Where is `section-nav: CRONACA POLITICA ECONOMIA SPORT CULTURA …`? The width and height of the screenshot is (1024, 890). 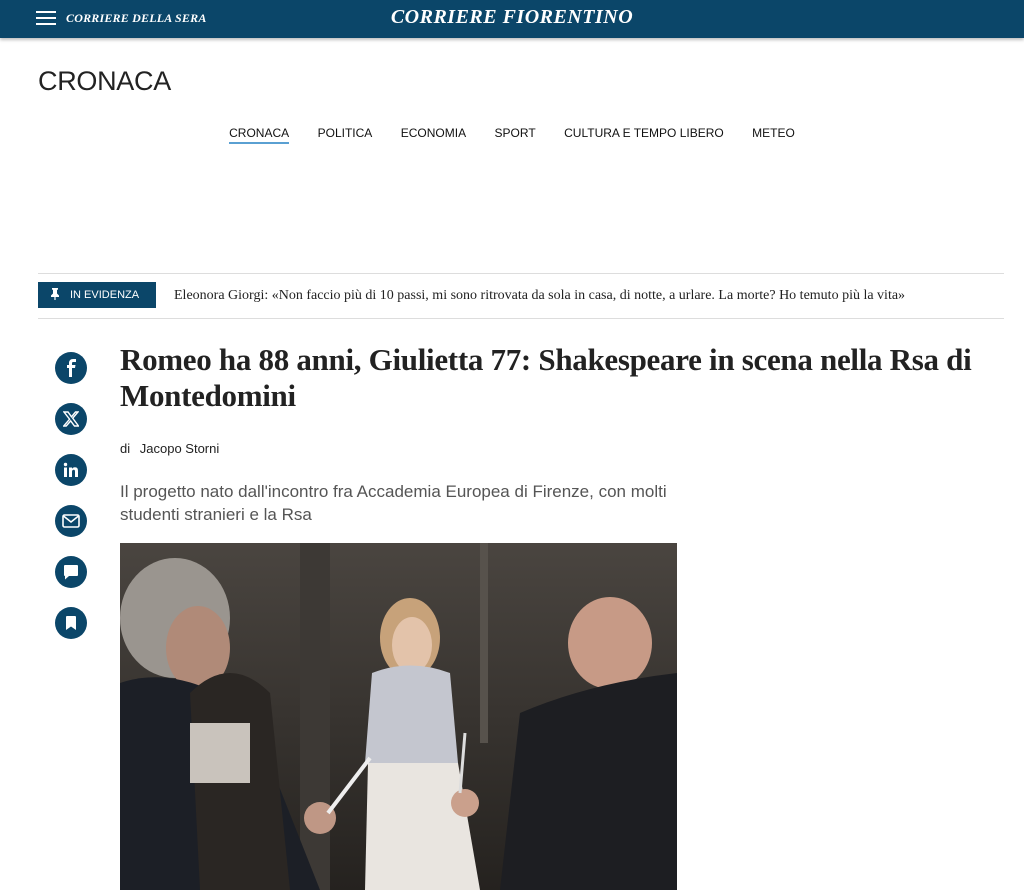 section-nav: CRONACA POLITICA ECONOMIA SPORT CULTURA … is located at coordinates (512, 134).